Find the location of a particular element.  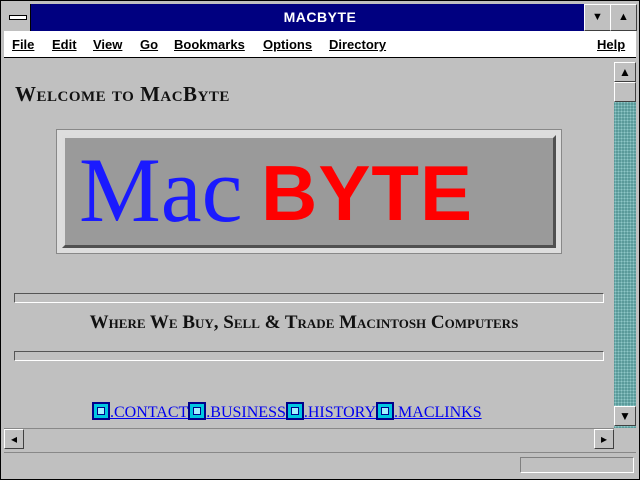

status-progress-box is located at coordinates (577, 465).